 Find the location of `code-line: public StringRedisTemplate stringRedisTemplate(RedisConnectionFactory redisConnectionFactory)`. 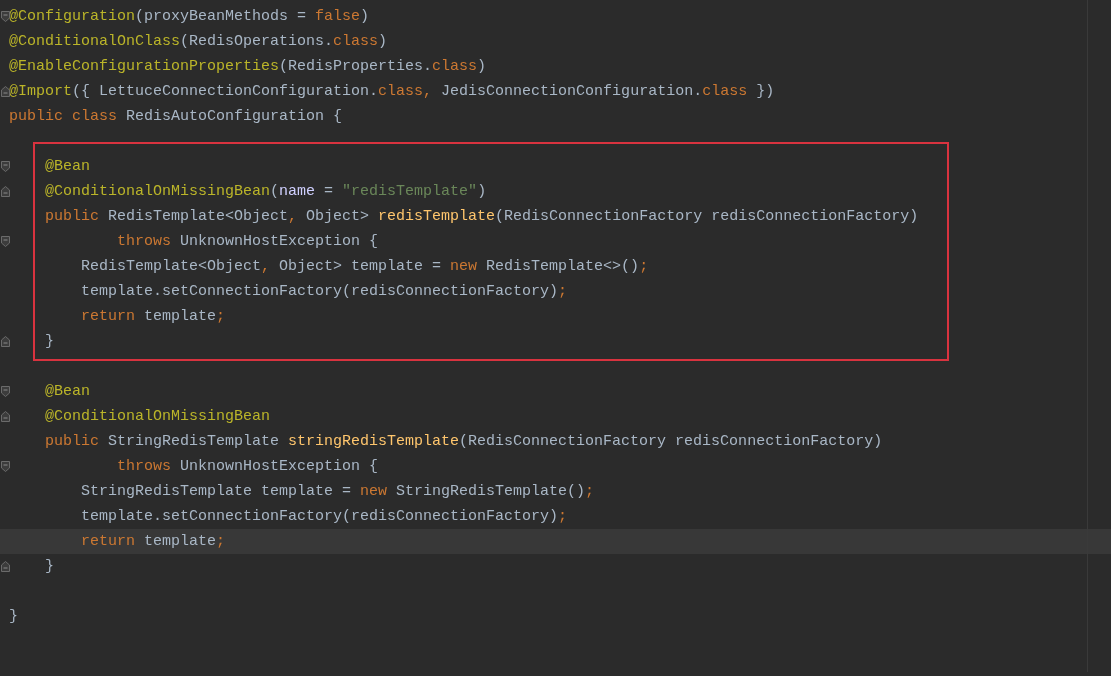

code-line: public StringRedisTemplate stringRedisTemplate(RedisConnectionFactory redisConnectionFactory) is located at coordinates (464, 441).